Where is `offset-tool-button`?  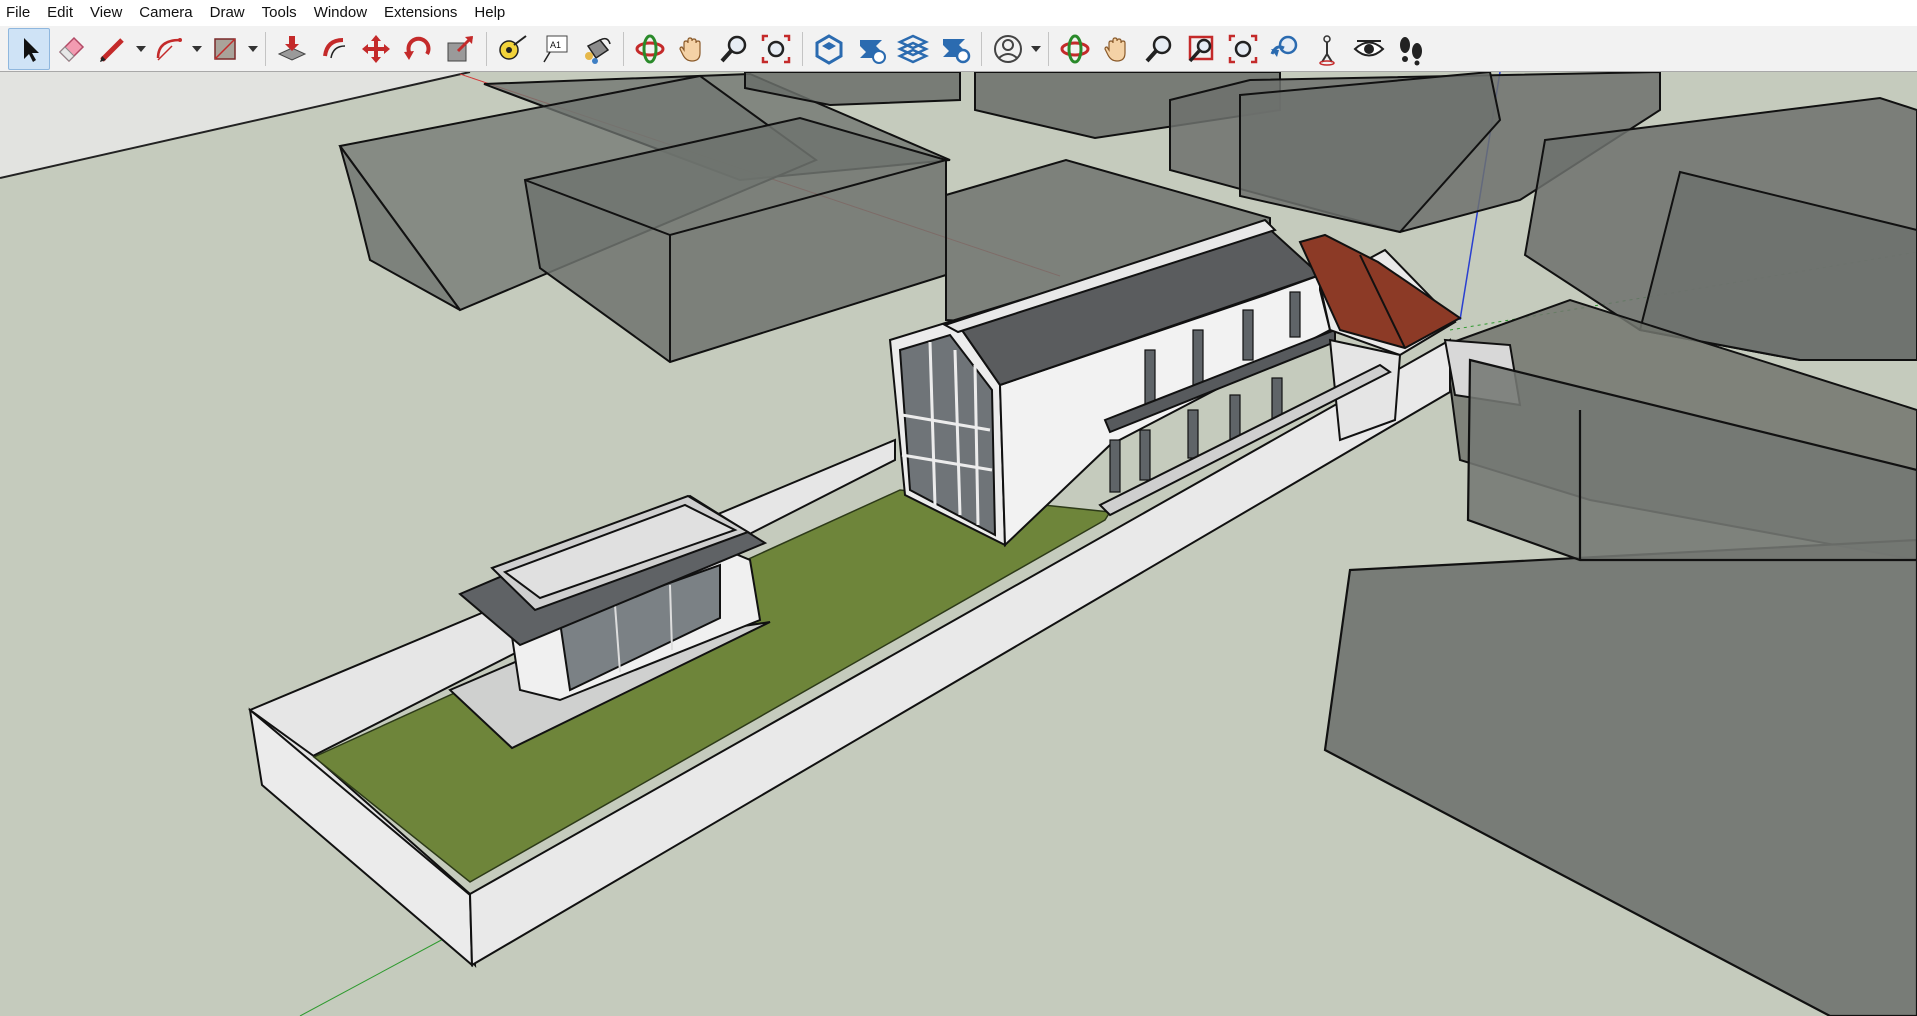
offset-tool-button is located at coordinates (334, 49).